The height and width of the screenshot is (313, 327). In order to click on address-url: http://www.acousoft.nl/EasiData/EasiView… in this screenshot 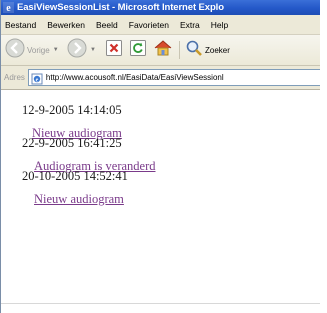, I will do `click(134, 77)`.